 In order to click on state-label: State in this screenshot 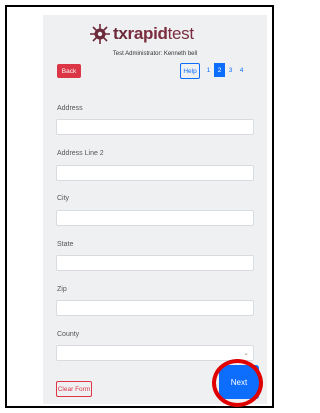, I will do `click(65, 244)`.